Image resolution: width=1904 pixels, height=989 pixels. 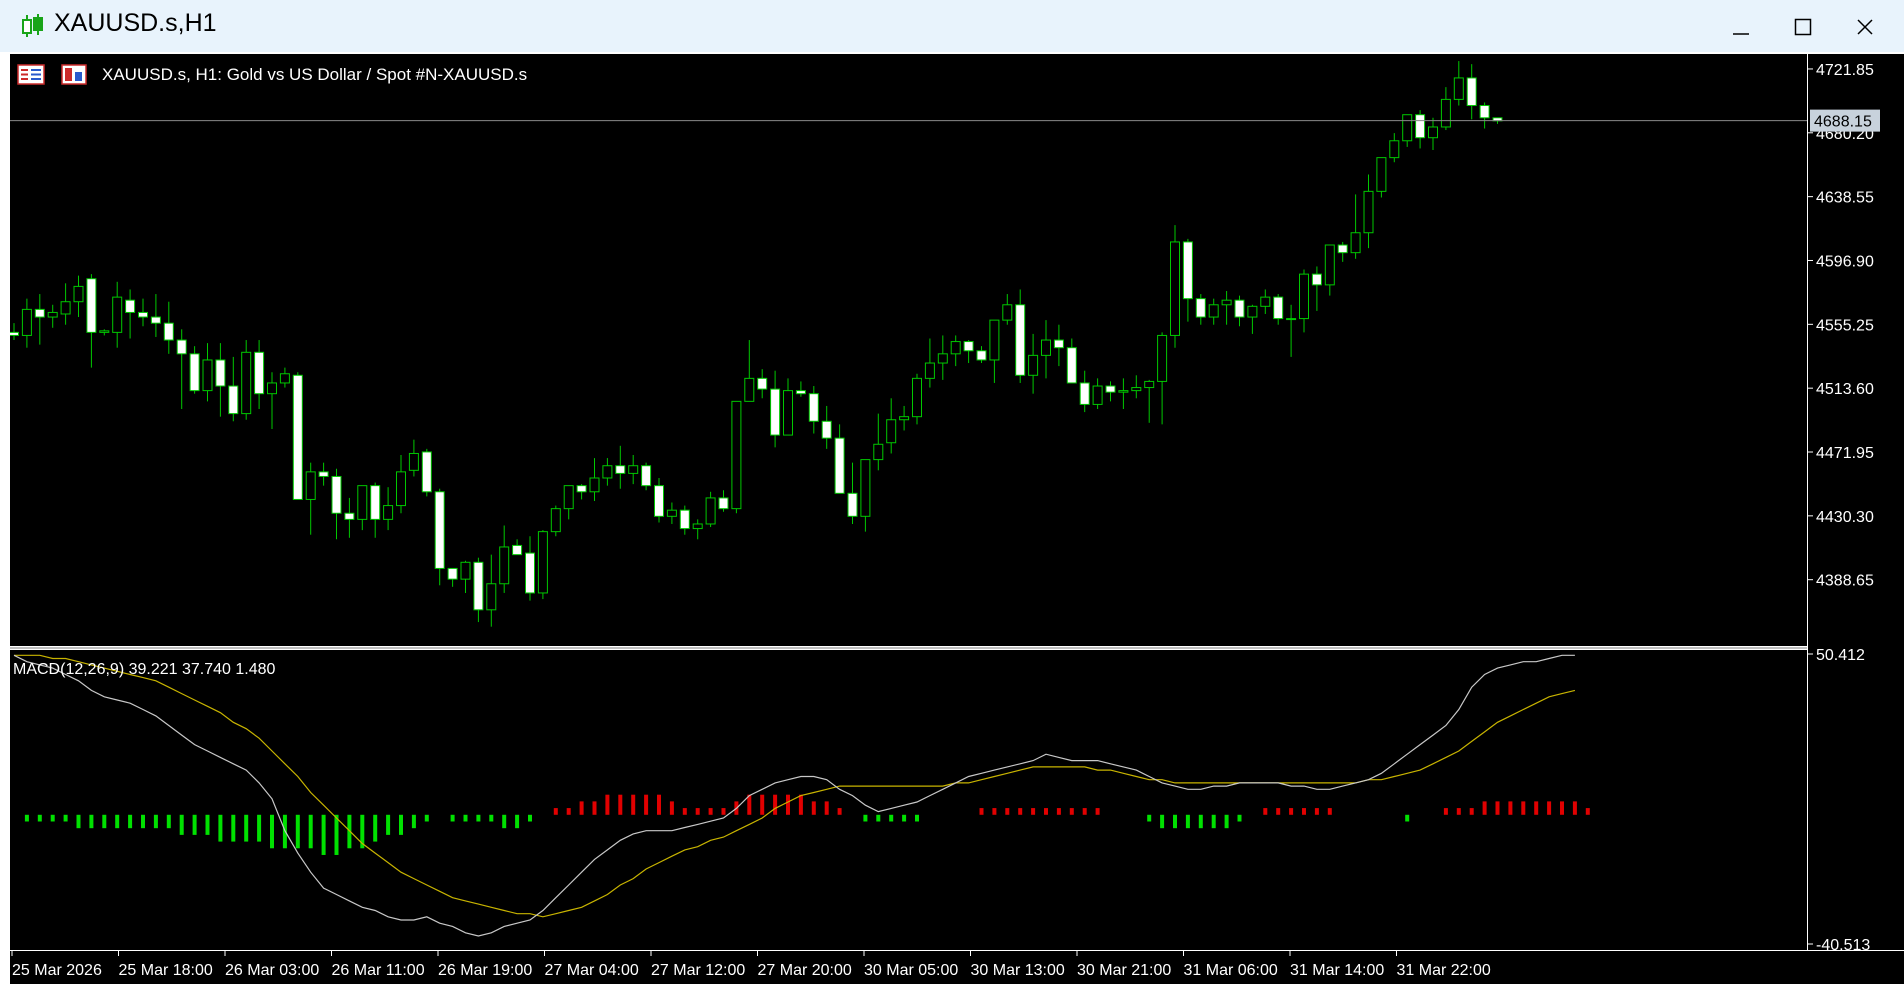 I want to click on price-tick-label: 4513.60, so click(x=1845, y=389).